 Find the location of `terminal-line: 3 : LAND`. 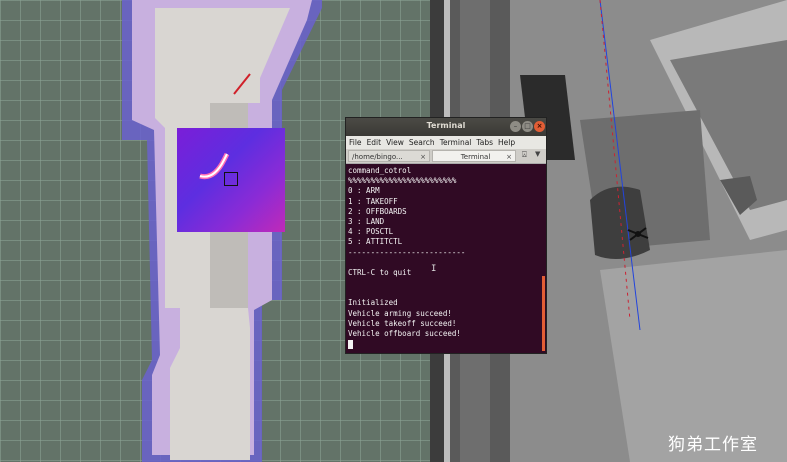

terminal-line: 3 : LAND is located at coordinates (366, 221).